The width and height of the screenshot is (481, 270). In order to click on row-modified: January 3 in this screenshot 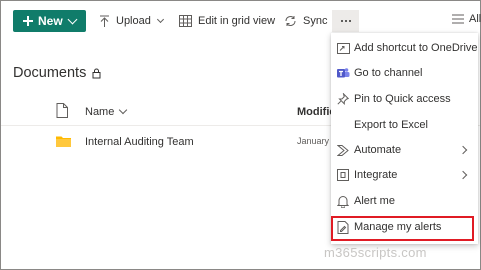, I will do `click(315, 141)`.